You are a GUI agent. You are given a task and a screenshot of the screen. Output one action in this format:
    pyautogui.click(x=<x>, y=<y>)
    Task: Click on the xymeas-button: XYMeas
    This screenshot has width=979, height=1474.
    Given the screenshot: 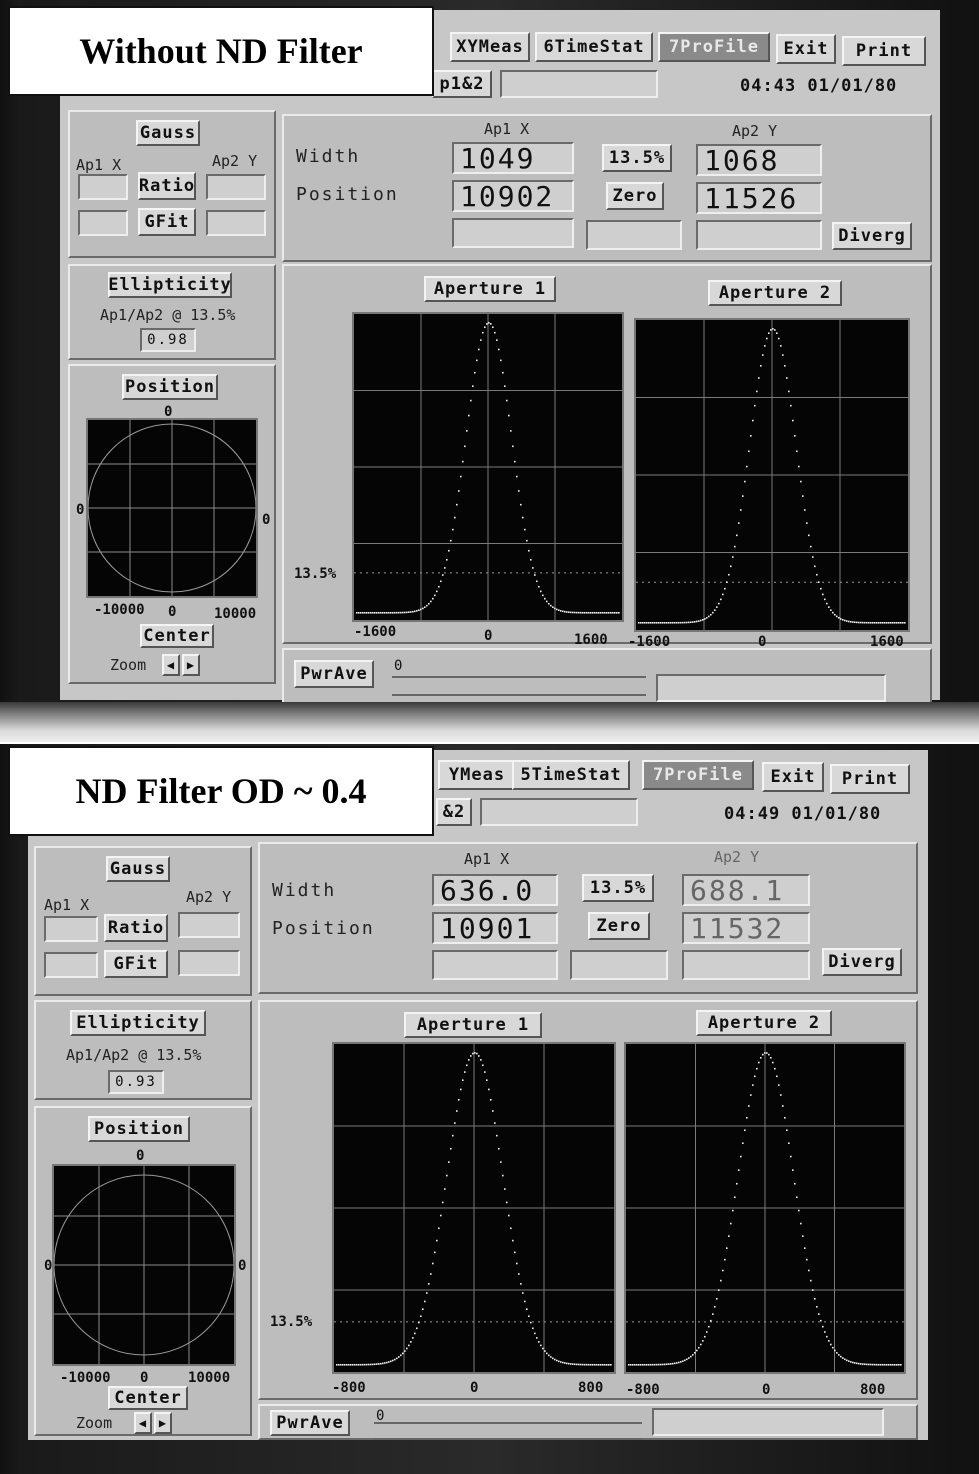 What is the action you would take?
    pyautogui.click(x=490, y=47)
    